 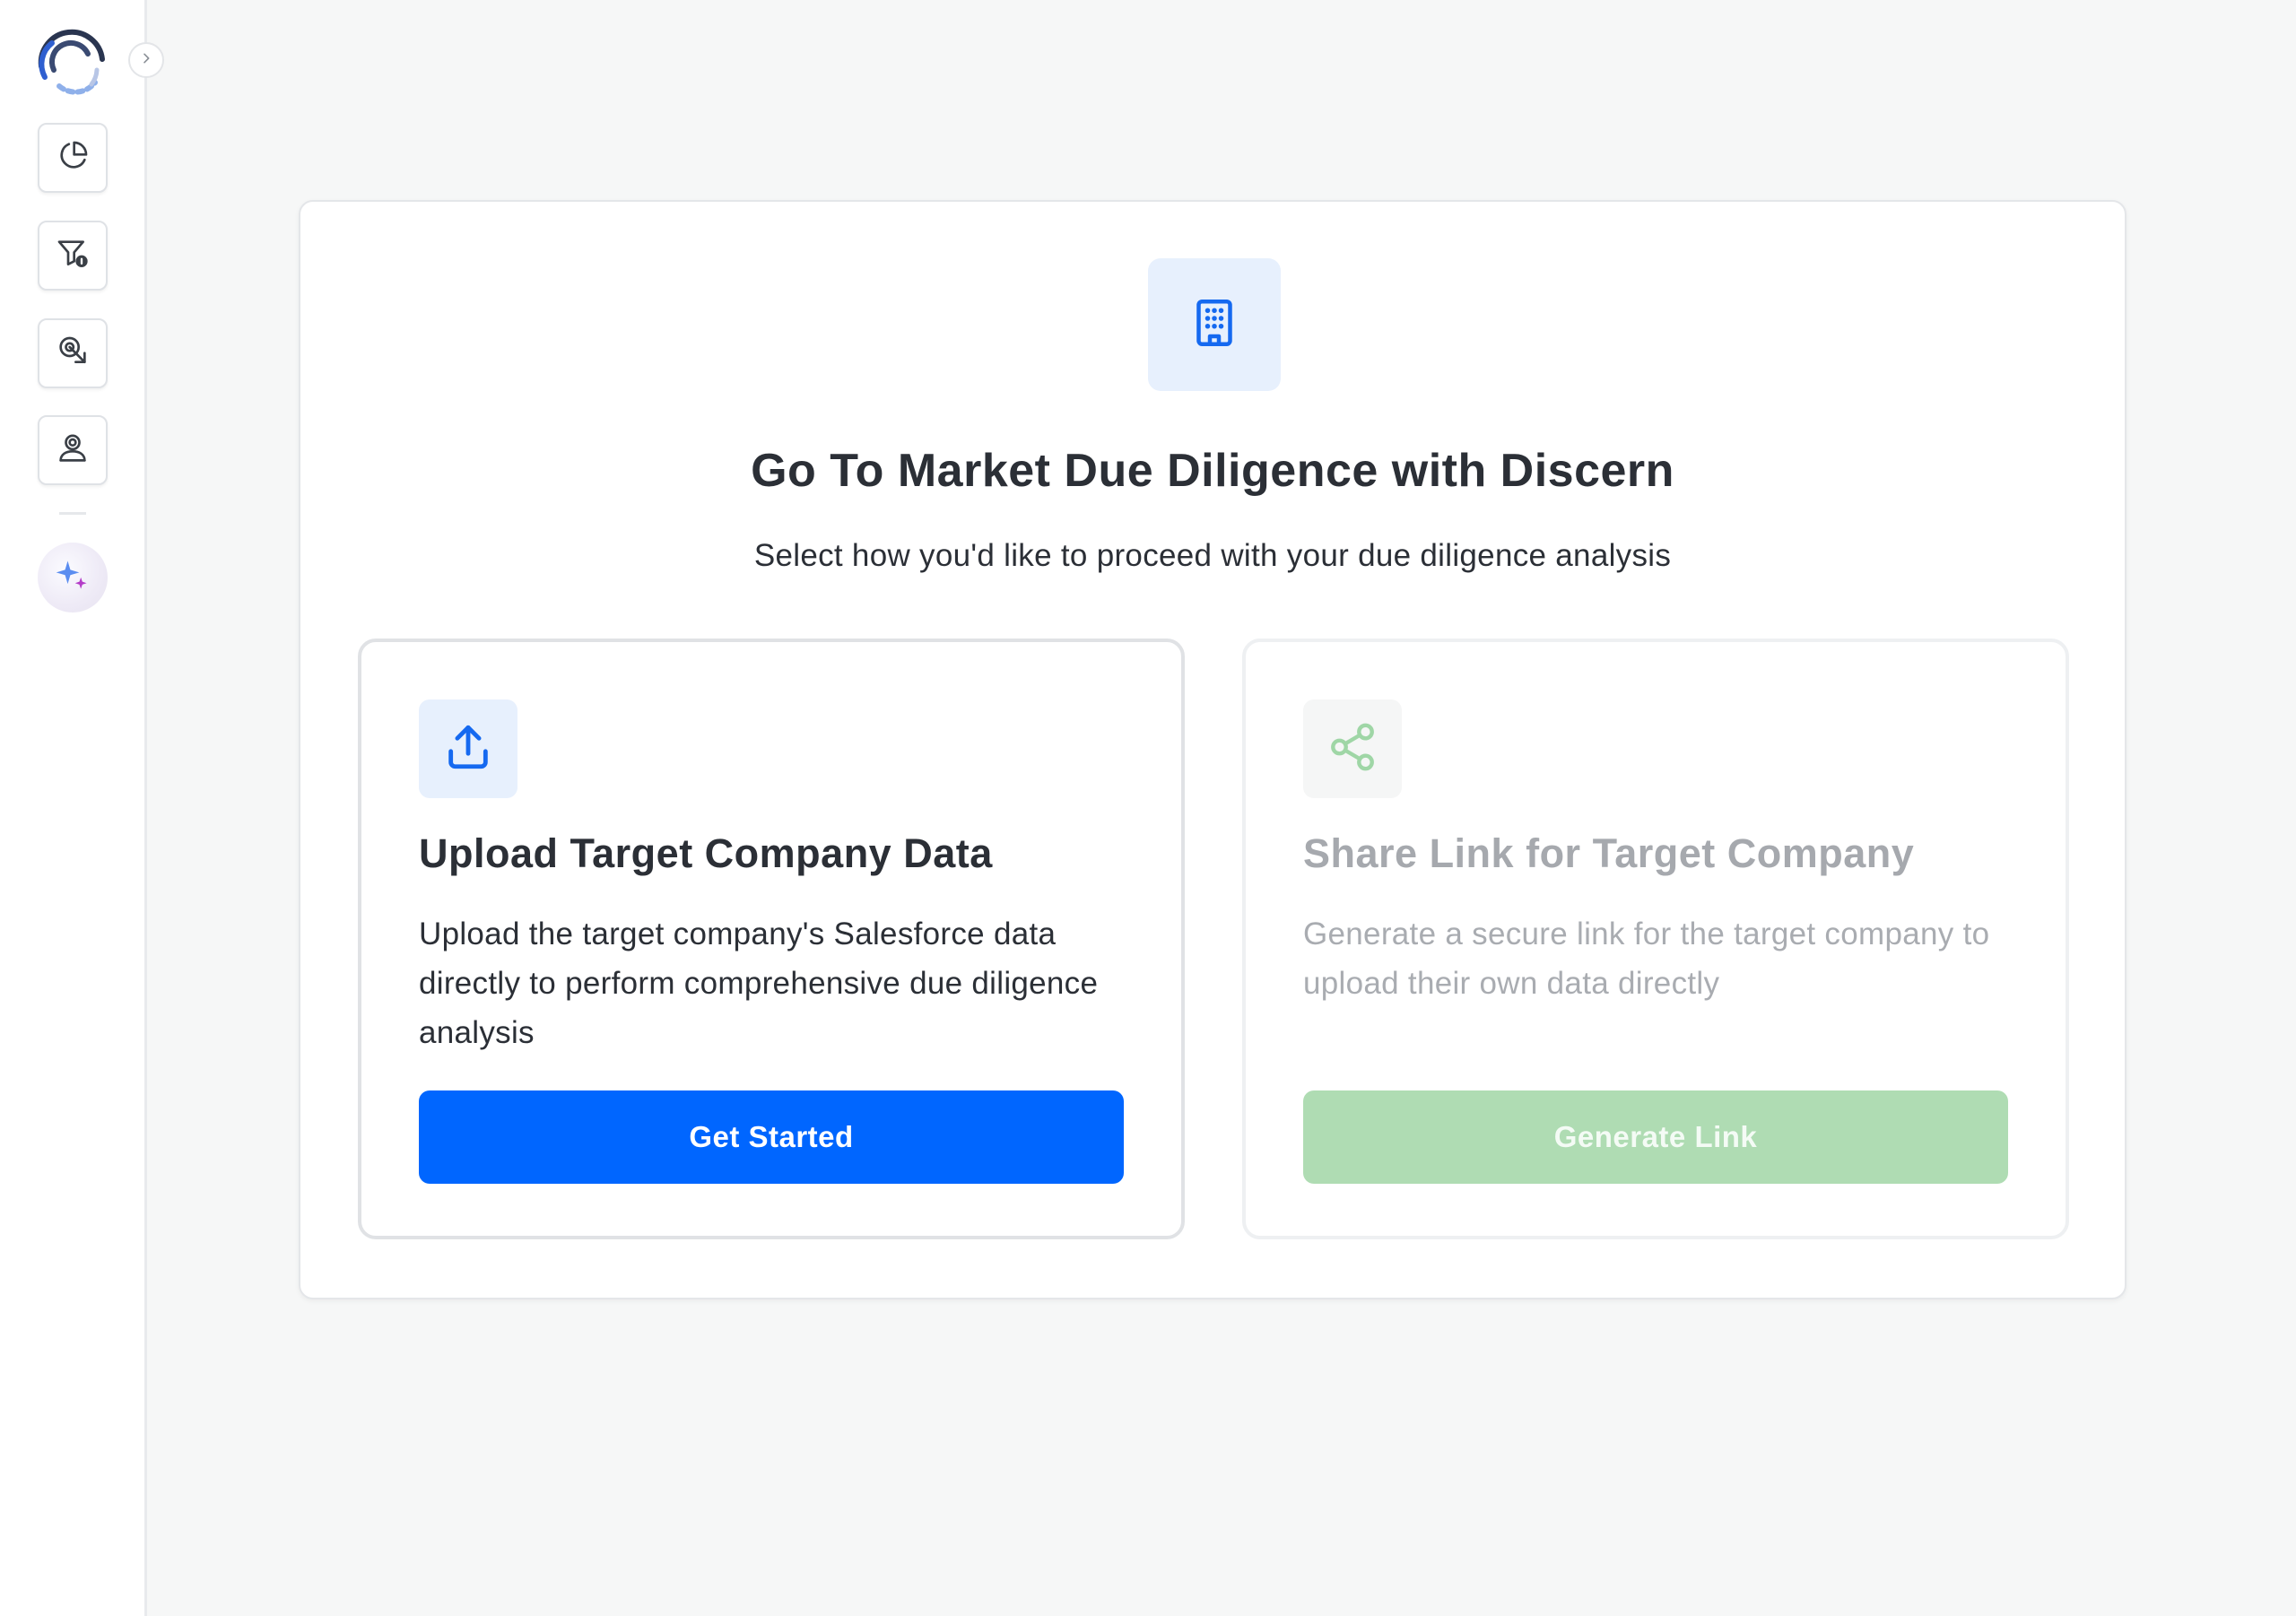 I want to click on sidebar-collapse-button, so click(x=146, y=60).